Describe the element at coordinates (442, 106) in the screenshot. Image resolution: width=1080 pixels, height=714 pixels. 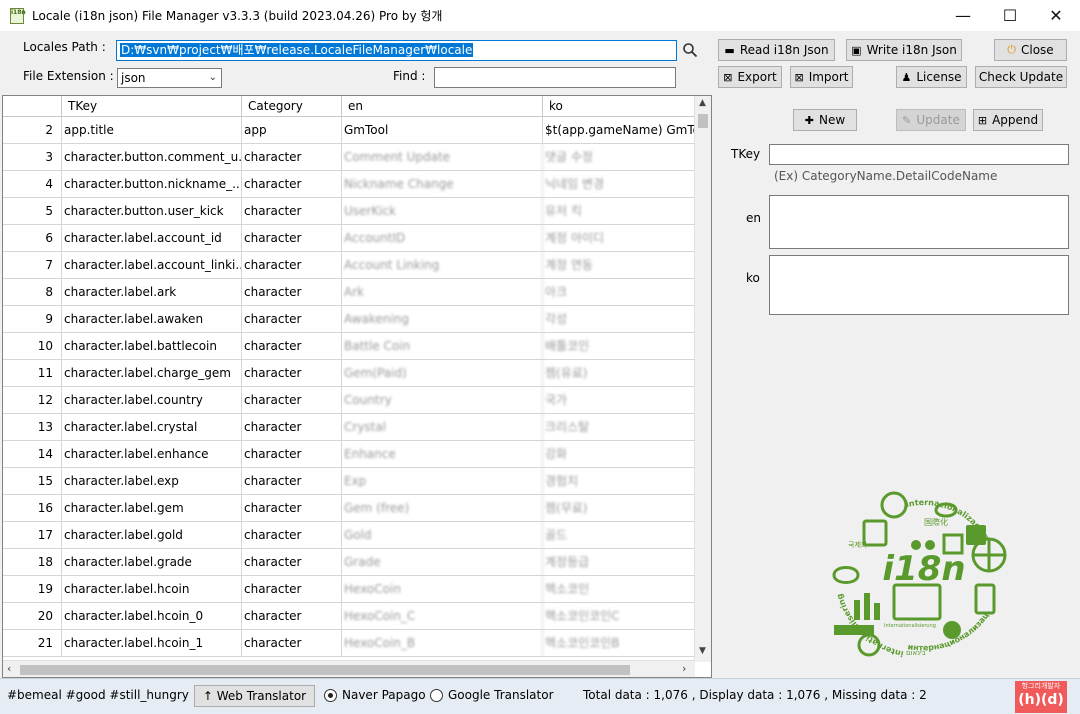
I see `column-header-en: en` at that location.